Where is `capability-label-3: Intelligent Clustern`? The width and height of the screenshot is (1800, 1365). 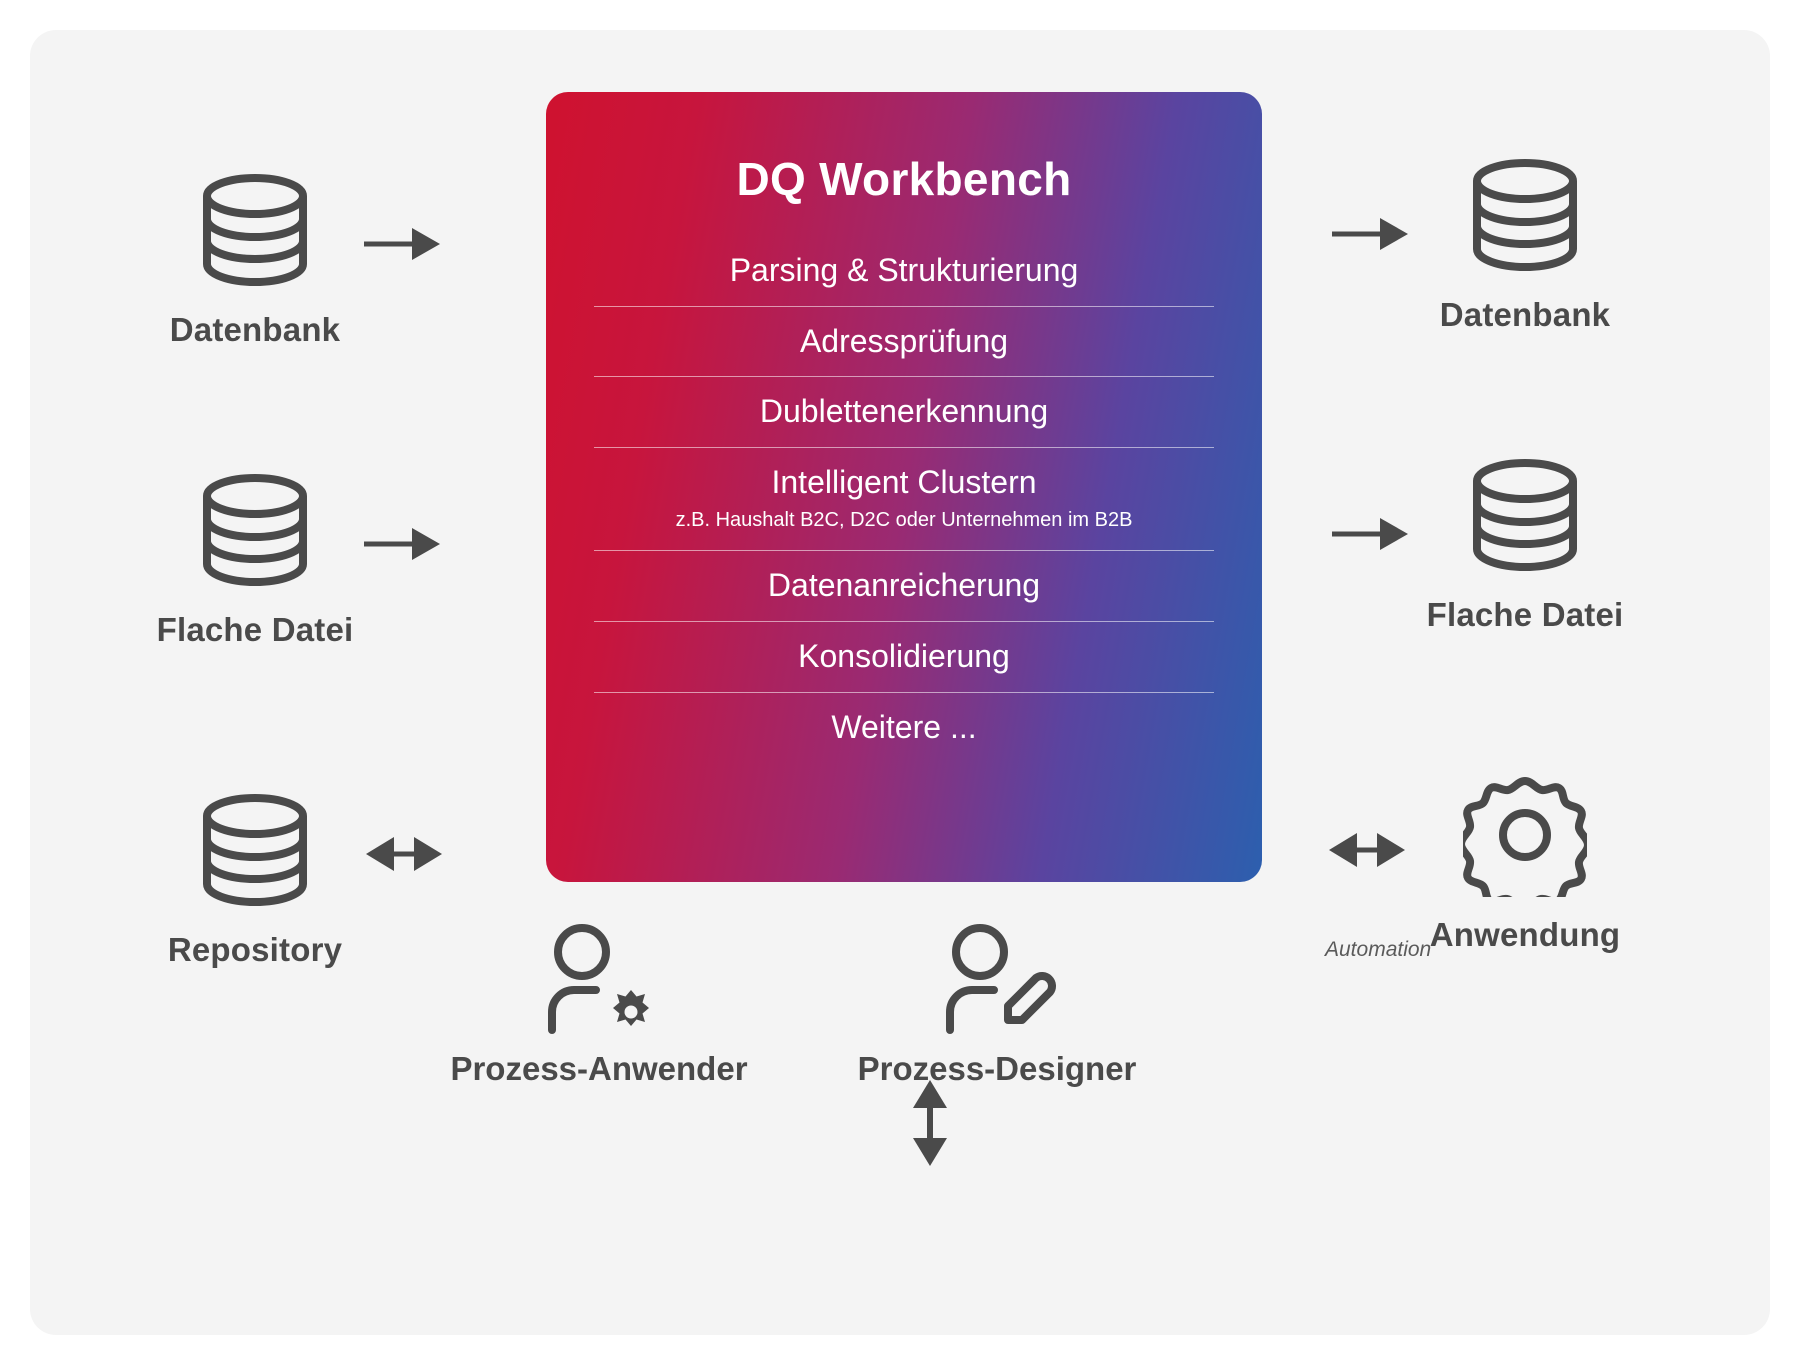 capability-label-3: Intelligent Clustern is located at coordinates (904, 481).